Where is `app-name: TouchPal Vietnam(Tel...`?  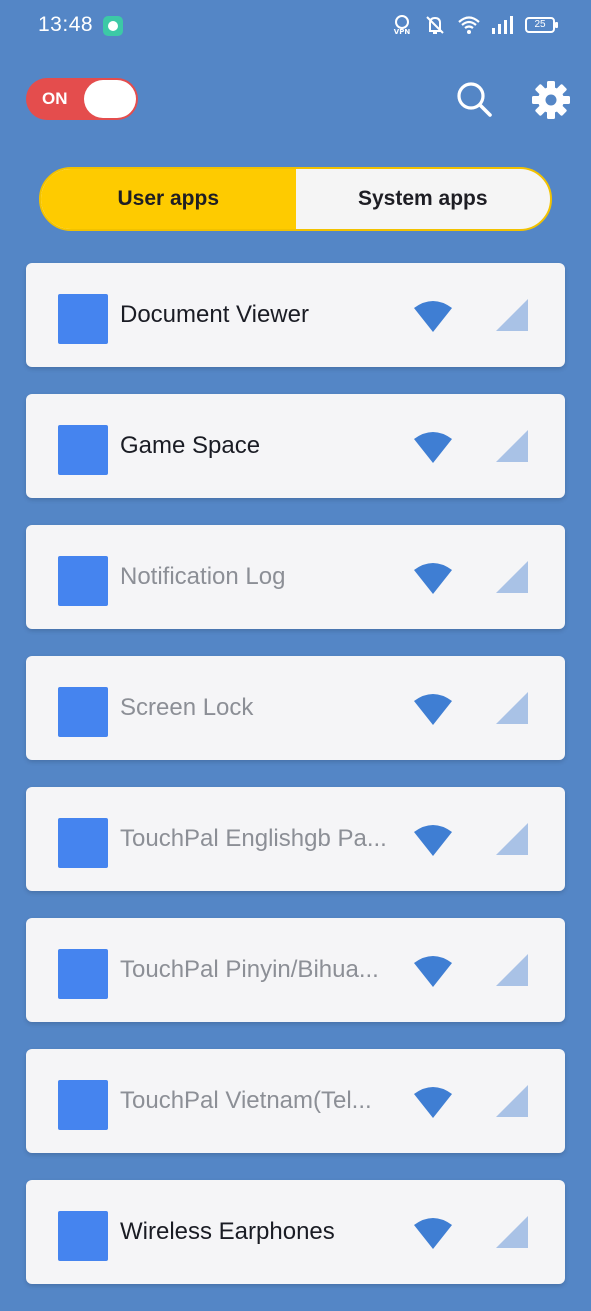 app-name: TouchPal Vietnam(Tel... is located at coordinates (246, 1100).